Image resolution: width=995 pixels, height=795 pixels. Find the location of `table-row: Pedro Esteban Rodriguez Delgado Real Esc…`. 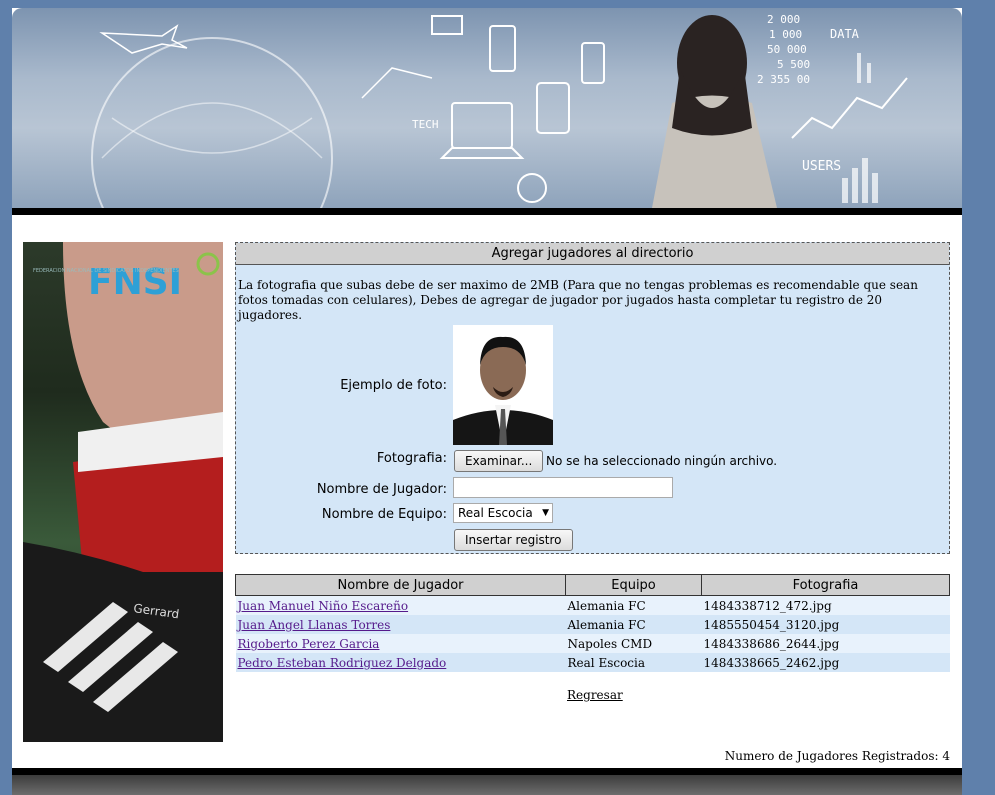

table-row: Pedro Esteban Rodriguez Delgado Real Esc… is located at coordinates (592, 662).